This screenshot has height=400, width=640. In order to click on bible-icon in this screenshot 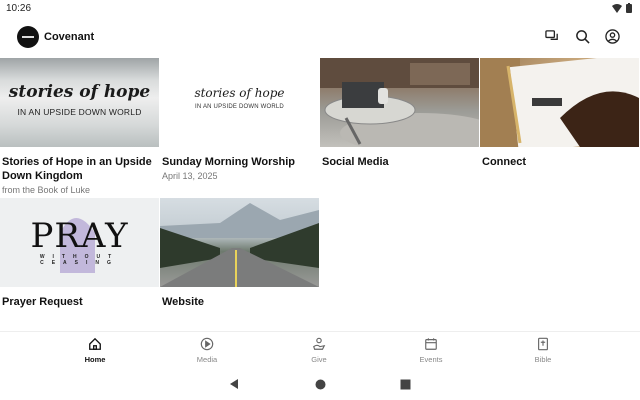, I will do `click(543, 344)`.